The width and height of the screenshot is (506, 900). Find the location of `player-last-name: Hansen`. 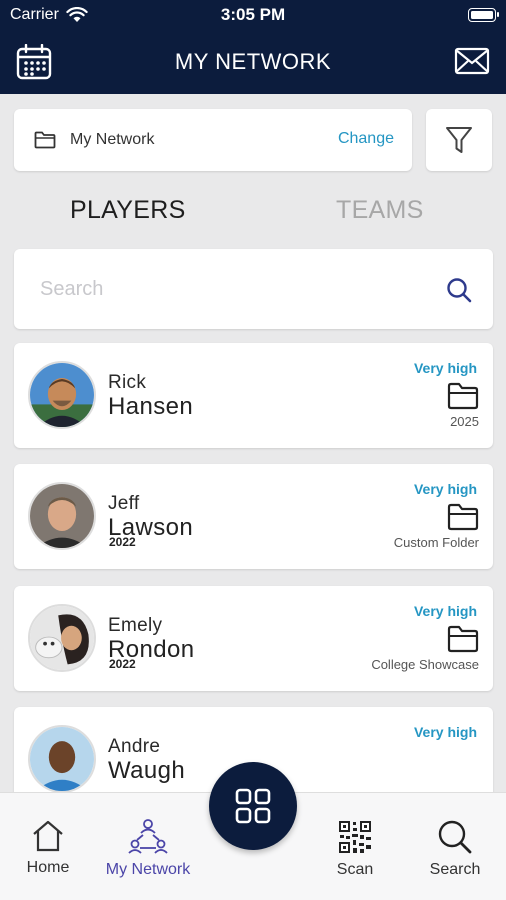

player-last-name: Hansen is located at coordinates (151, 406).